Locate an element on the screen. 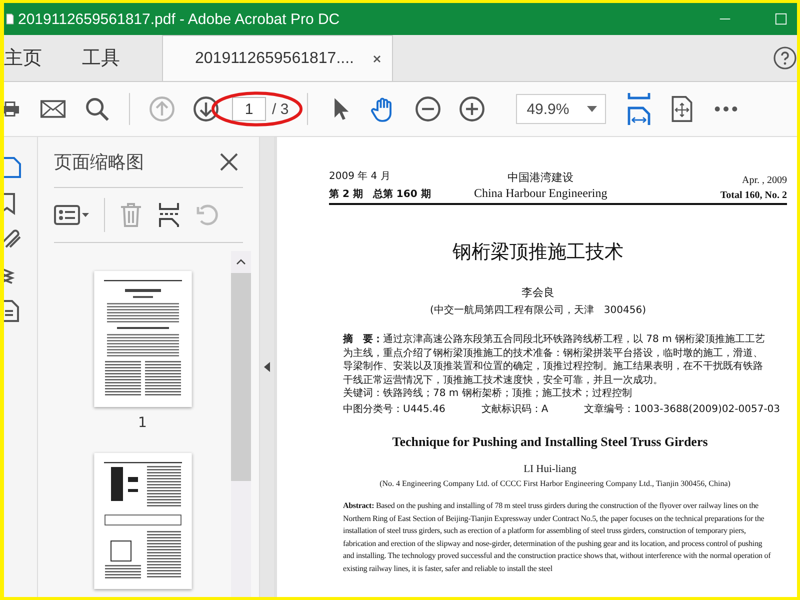 This screenshot has height=600, width=800. panel-collapse-handle is located at coordinates (267, 367).